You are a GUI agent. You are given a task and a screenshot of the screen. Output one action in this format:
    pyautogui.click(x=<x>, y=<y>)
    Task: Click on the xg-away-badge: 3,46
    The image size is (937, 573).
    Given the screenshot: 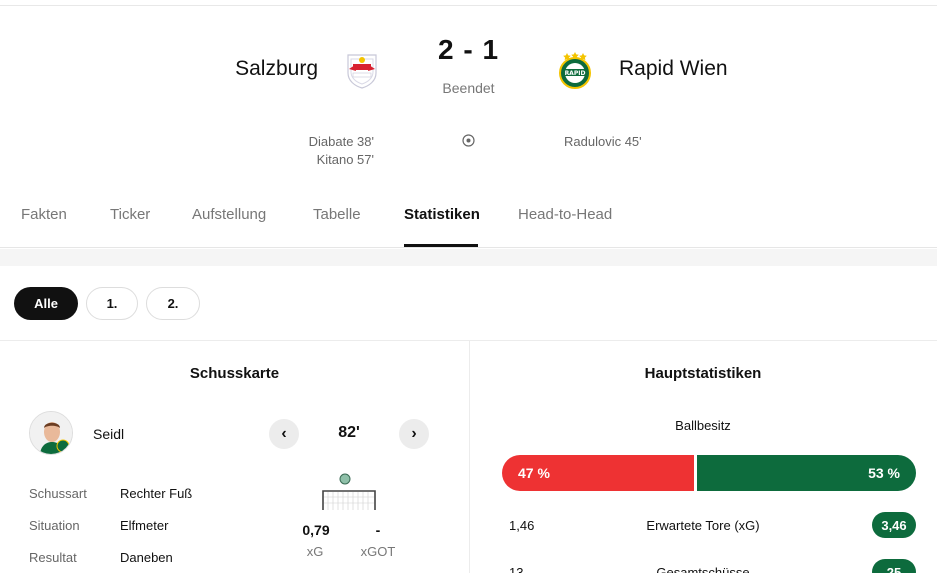 What is the action you would take?
    pyautogui.click(x=894, y=525)
    